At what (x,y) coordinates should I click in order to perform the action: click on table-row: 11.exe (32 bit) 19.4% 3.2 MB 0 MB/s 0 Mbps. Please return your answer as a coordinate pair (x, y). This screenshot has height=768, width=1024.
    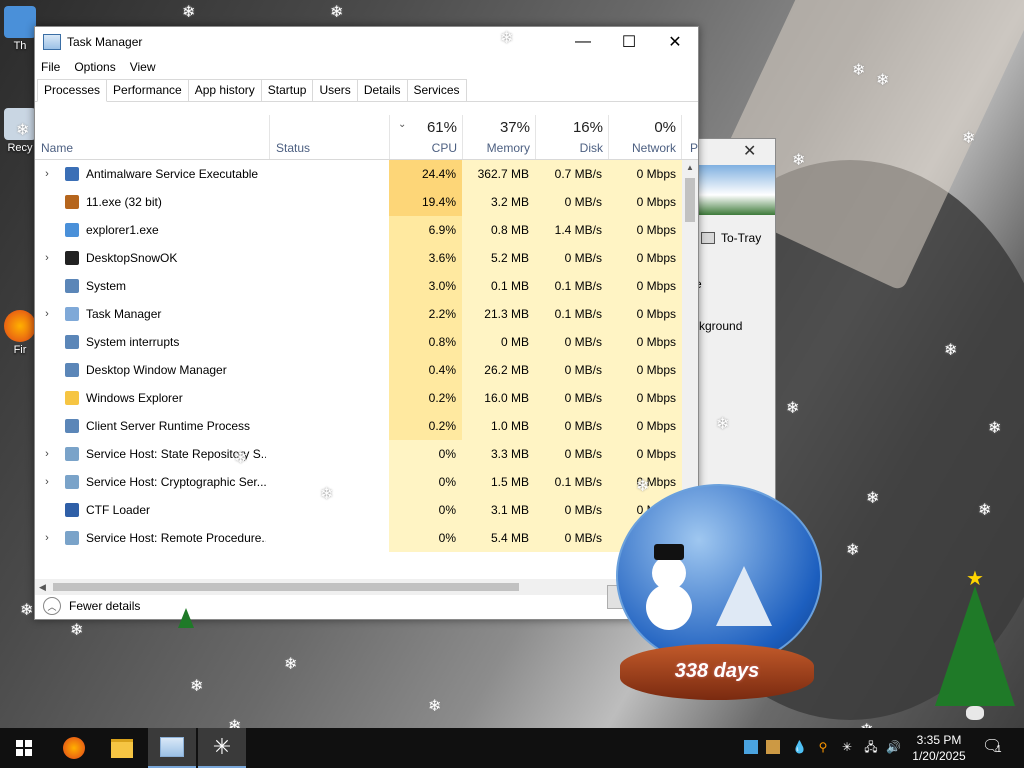
    Looking at the image, I should click on (358, 202).